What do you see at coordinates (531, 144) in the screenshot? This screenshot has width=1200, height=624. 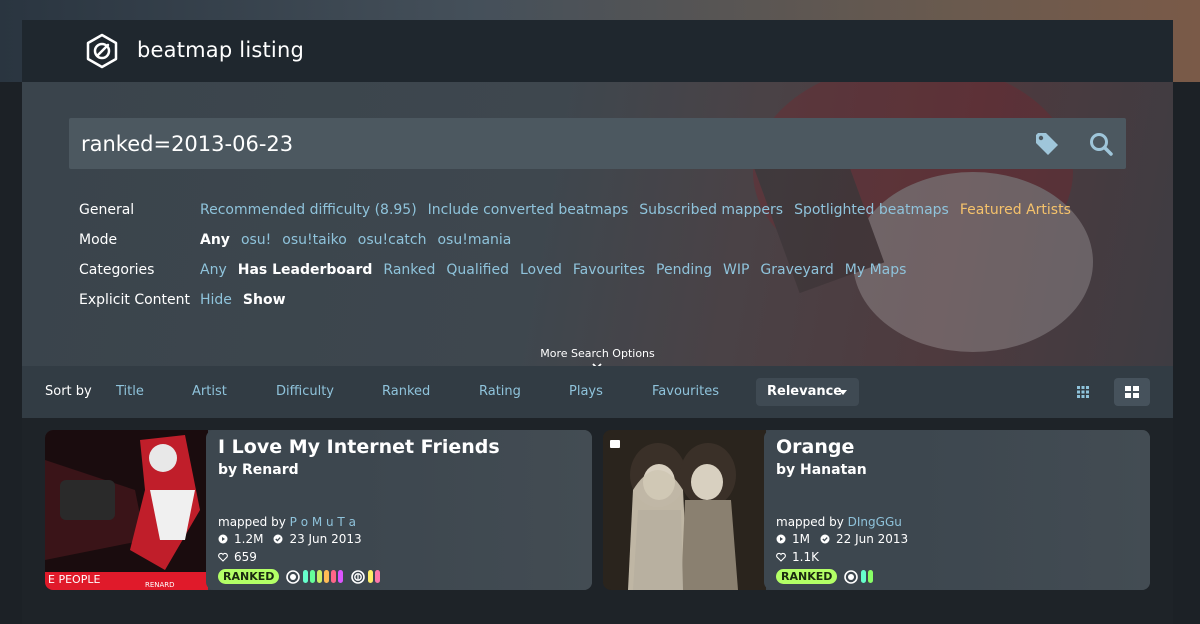 I see `search-input` at bounding box center [531, 144].